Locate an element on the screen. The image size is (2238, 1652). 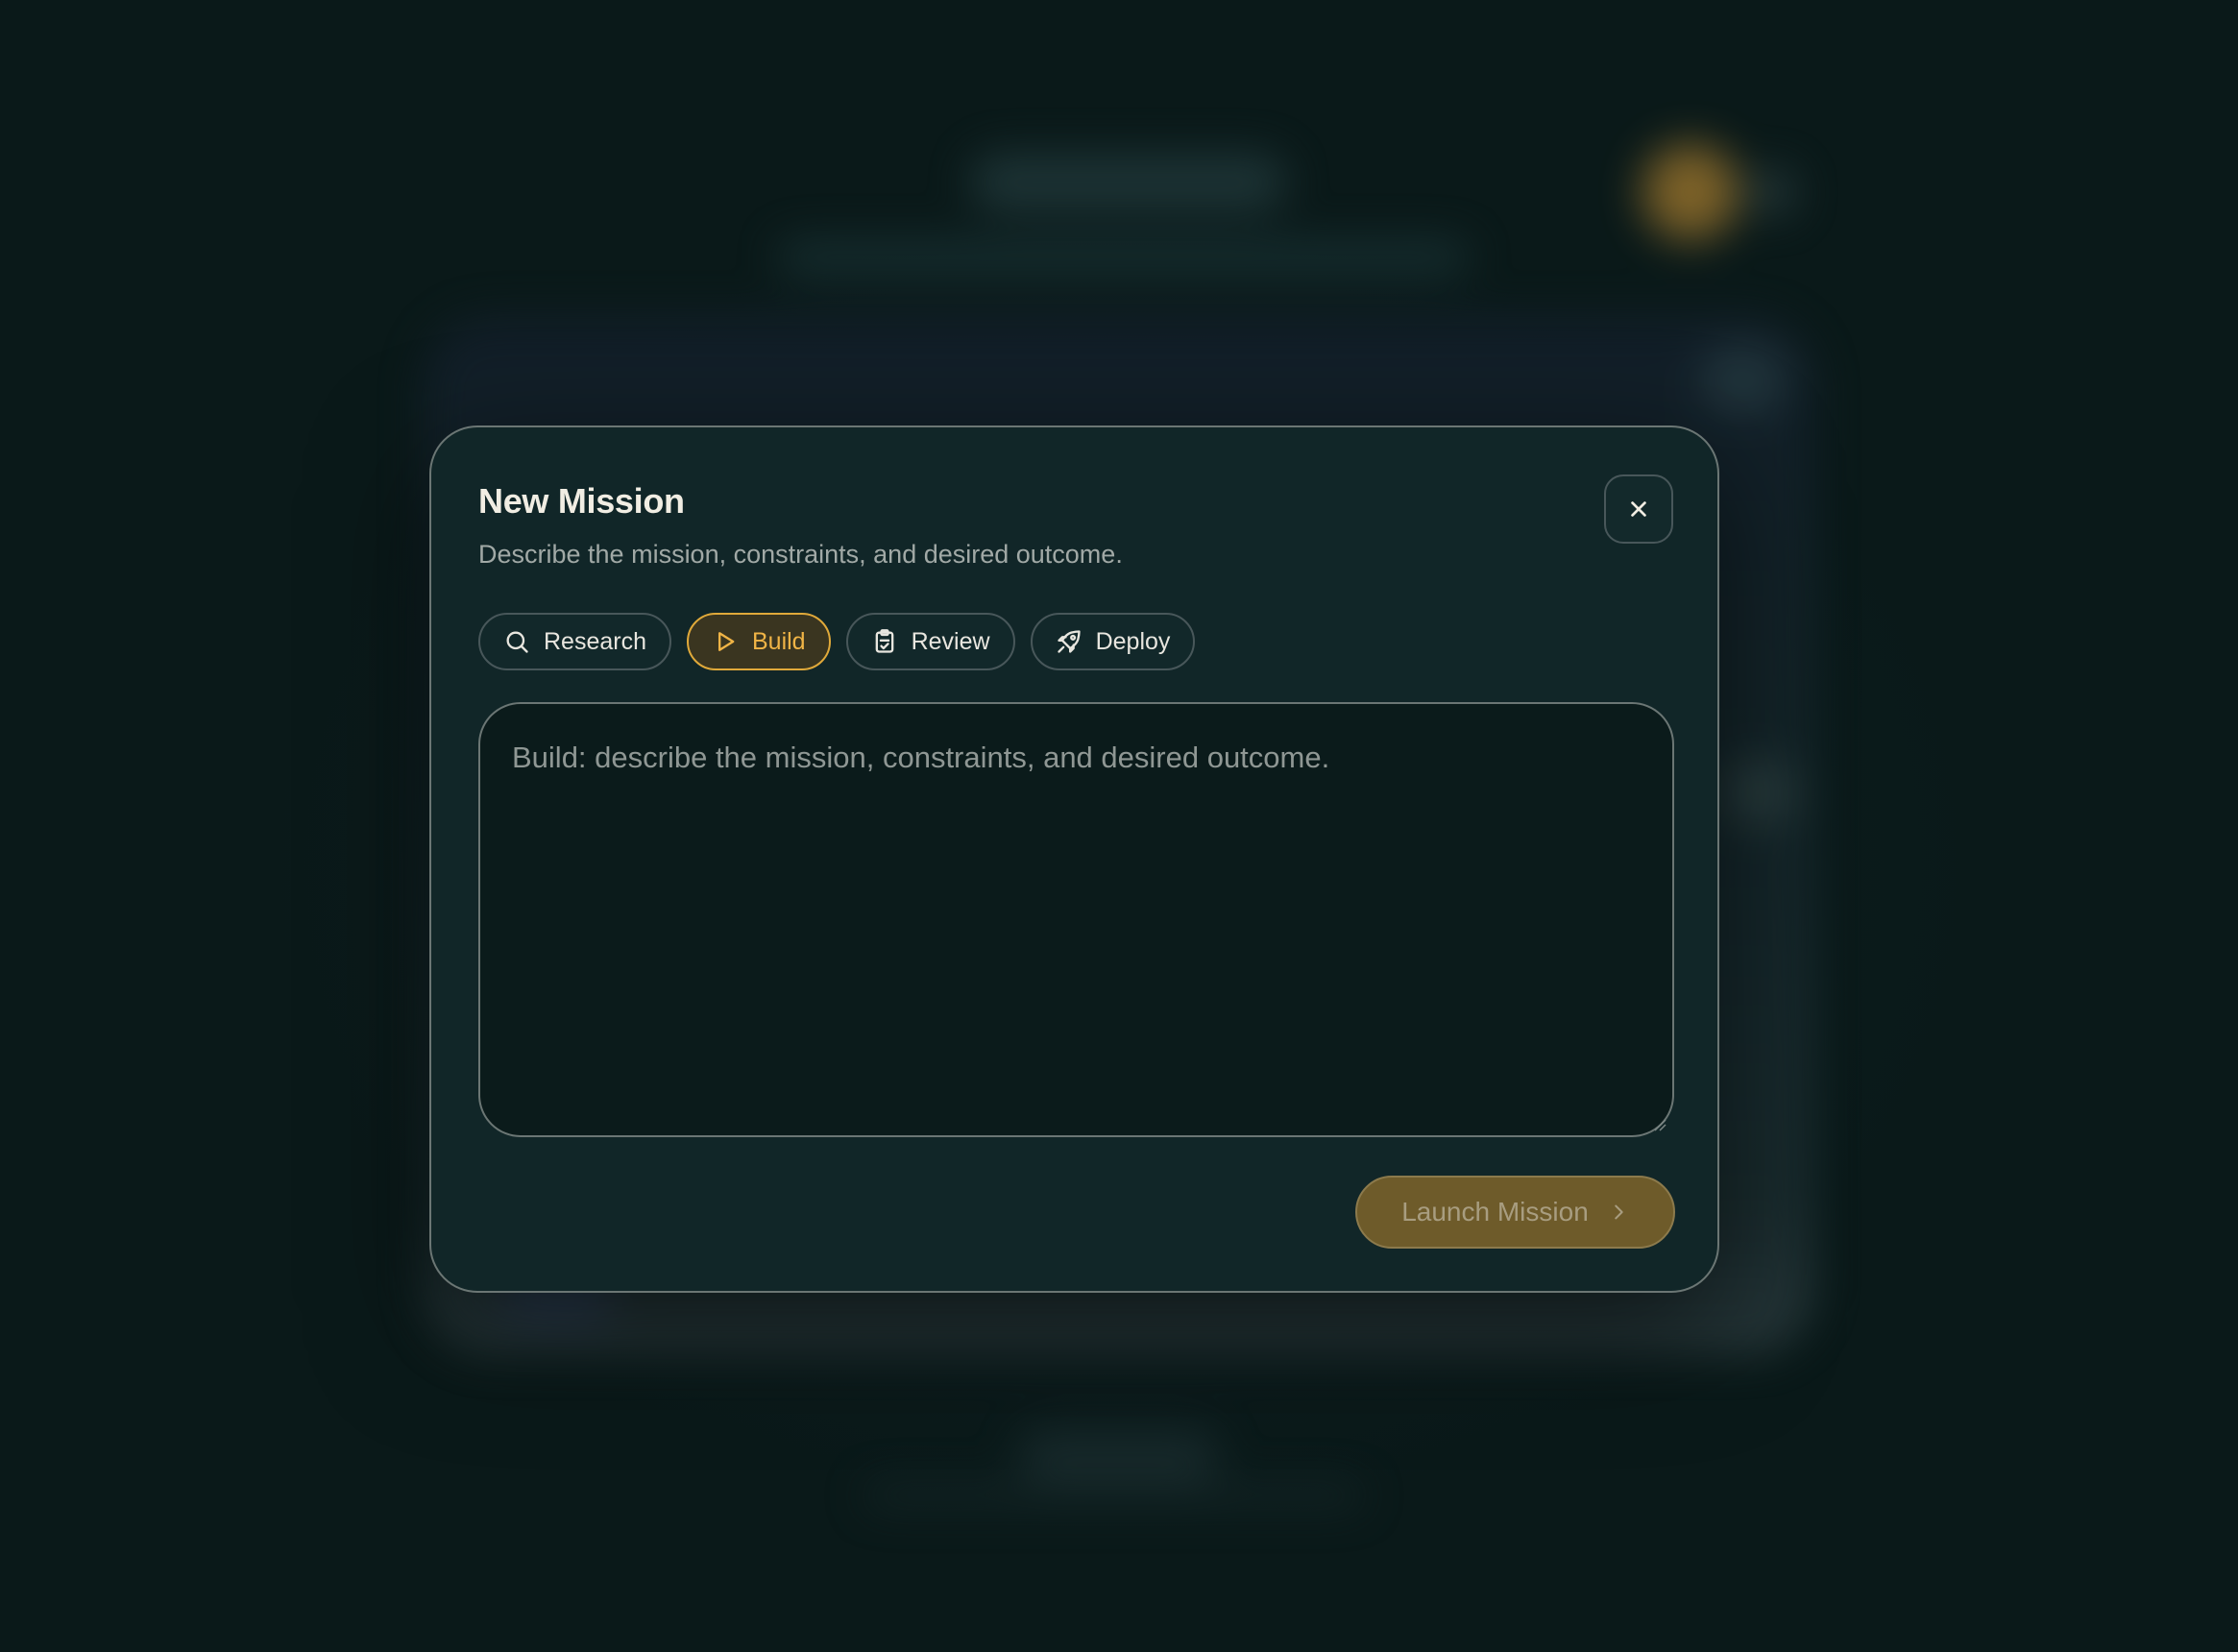
tab-label: Review is located at coordinates (950, 641).